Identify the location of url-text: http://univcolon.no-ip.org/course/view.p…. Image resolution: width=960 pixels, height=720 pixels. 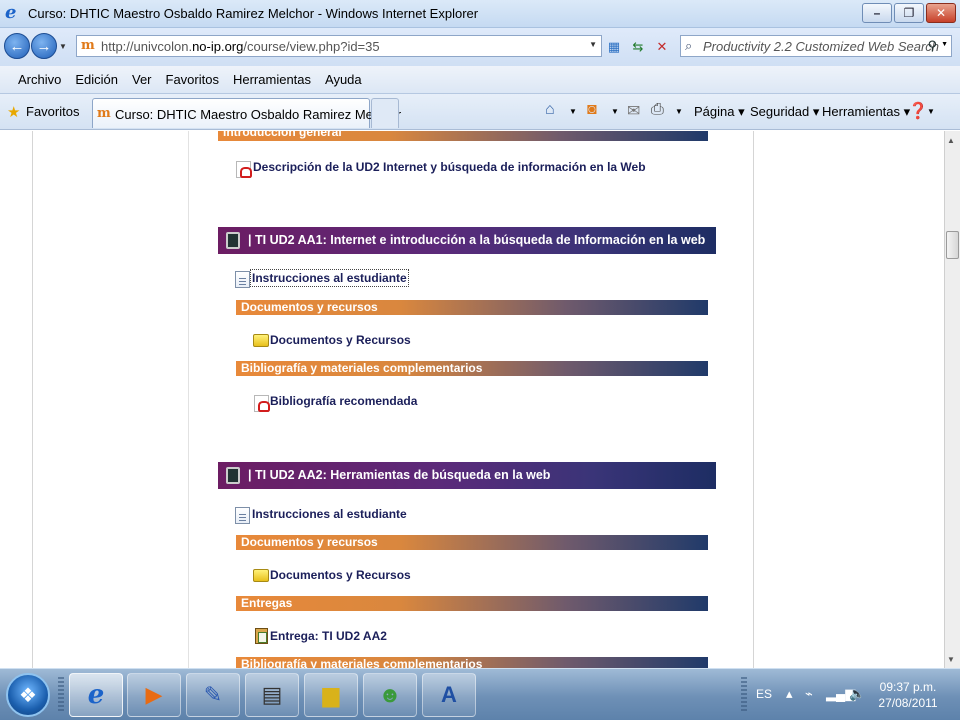
(240, 46).